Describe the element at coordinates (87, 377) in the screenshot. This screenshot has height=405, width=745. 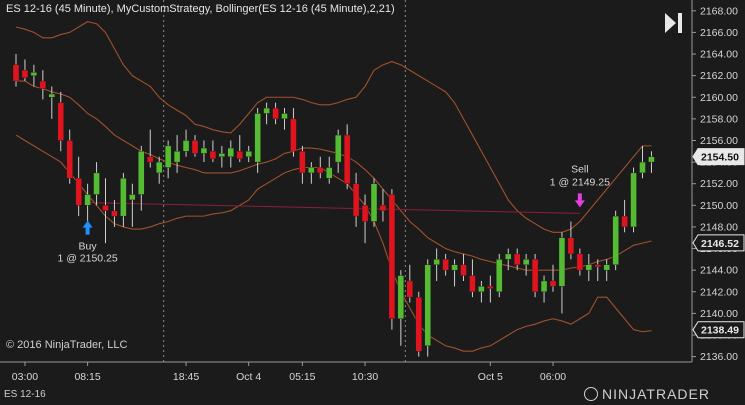
I see `x-tick-label: 08:15` at that location.